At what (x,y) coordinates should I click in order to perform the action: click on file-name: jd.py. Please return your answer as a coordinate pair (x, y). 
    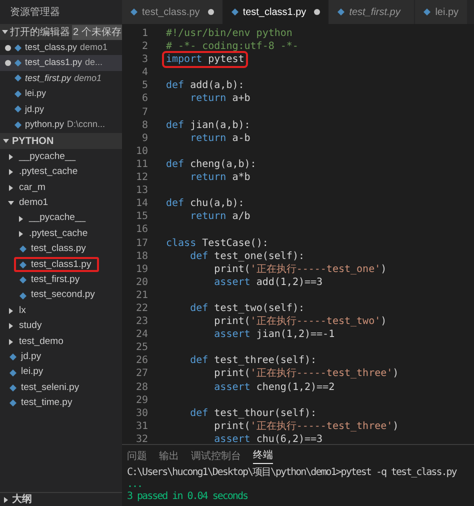
    Looking at the image, I should click on (34, 109).